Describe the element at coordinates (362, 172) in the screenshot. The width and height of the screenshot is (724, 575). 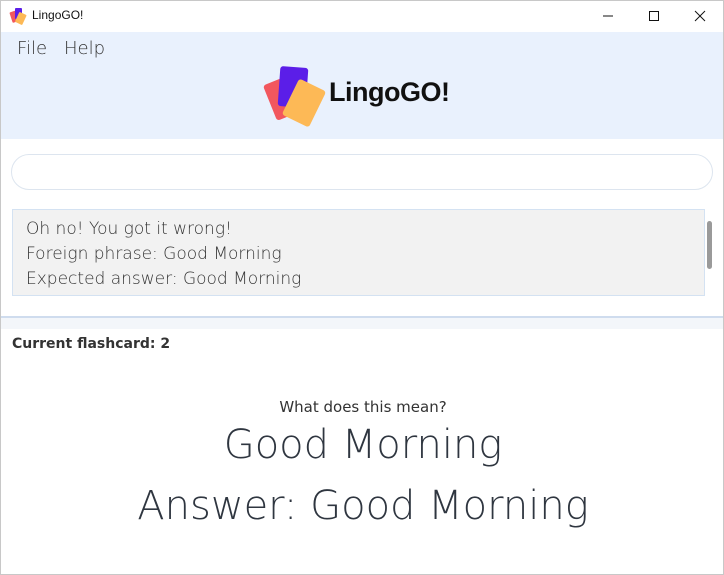
I see `command-input` at that location.